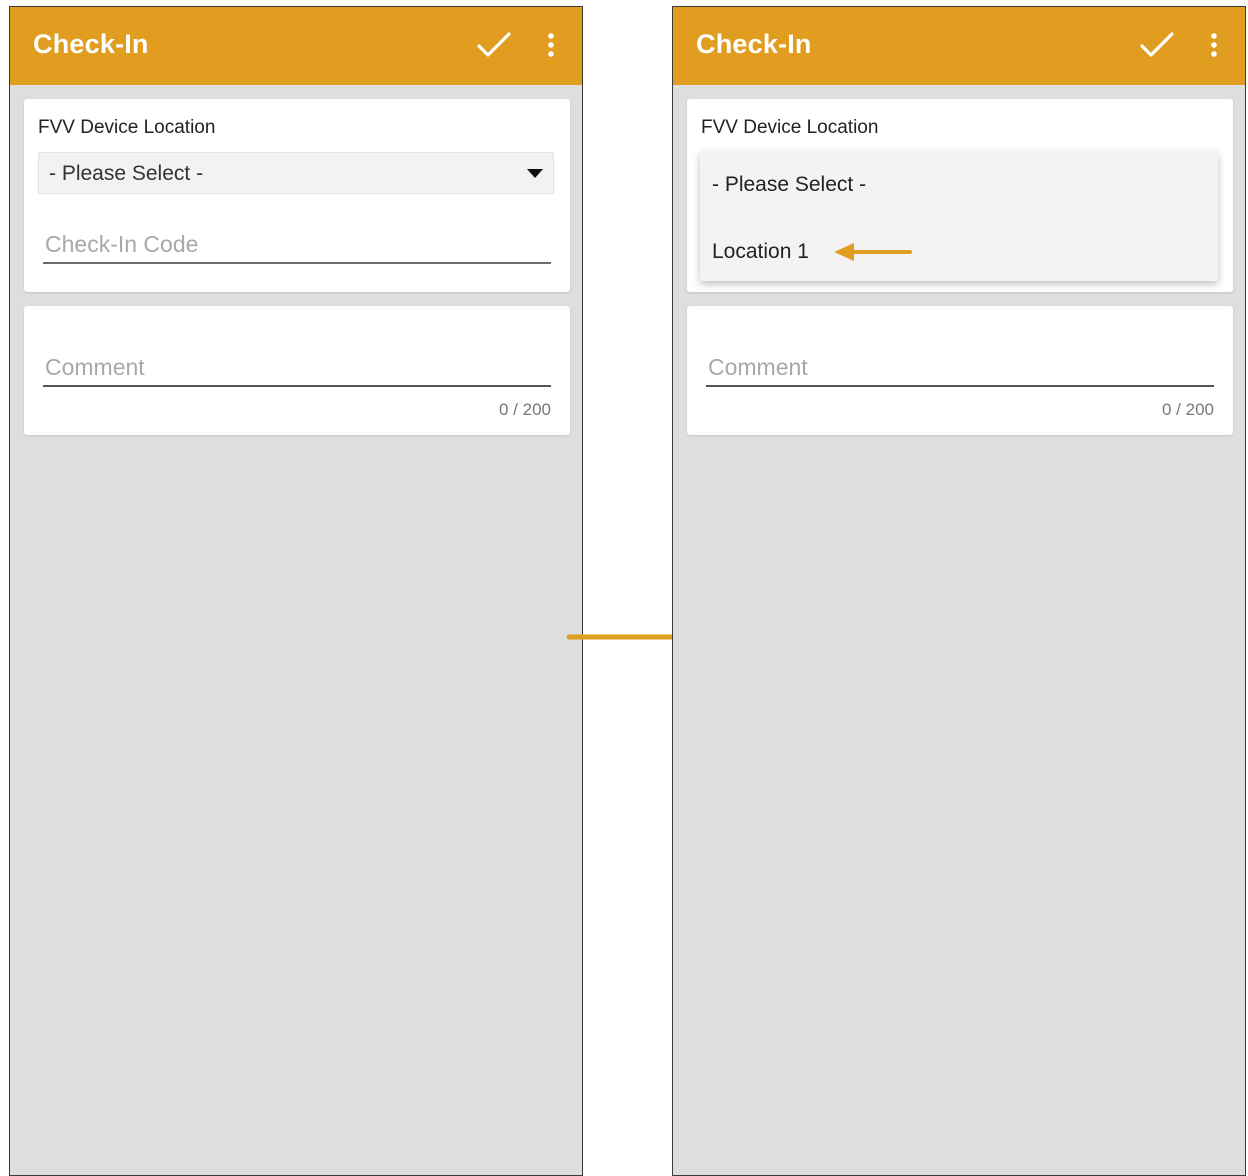 The width and height of the screenshot is (1248, 1176). Describe the element at coordinates (789, 185) in the screenshot. I see `dropdown-option-please-select: - Please Select -` at that location.